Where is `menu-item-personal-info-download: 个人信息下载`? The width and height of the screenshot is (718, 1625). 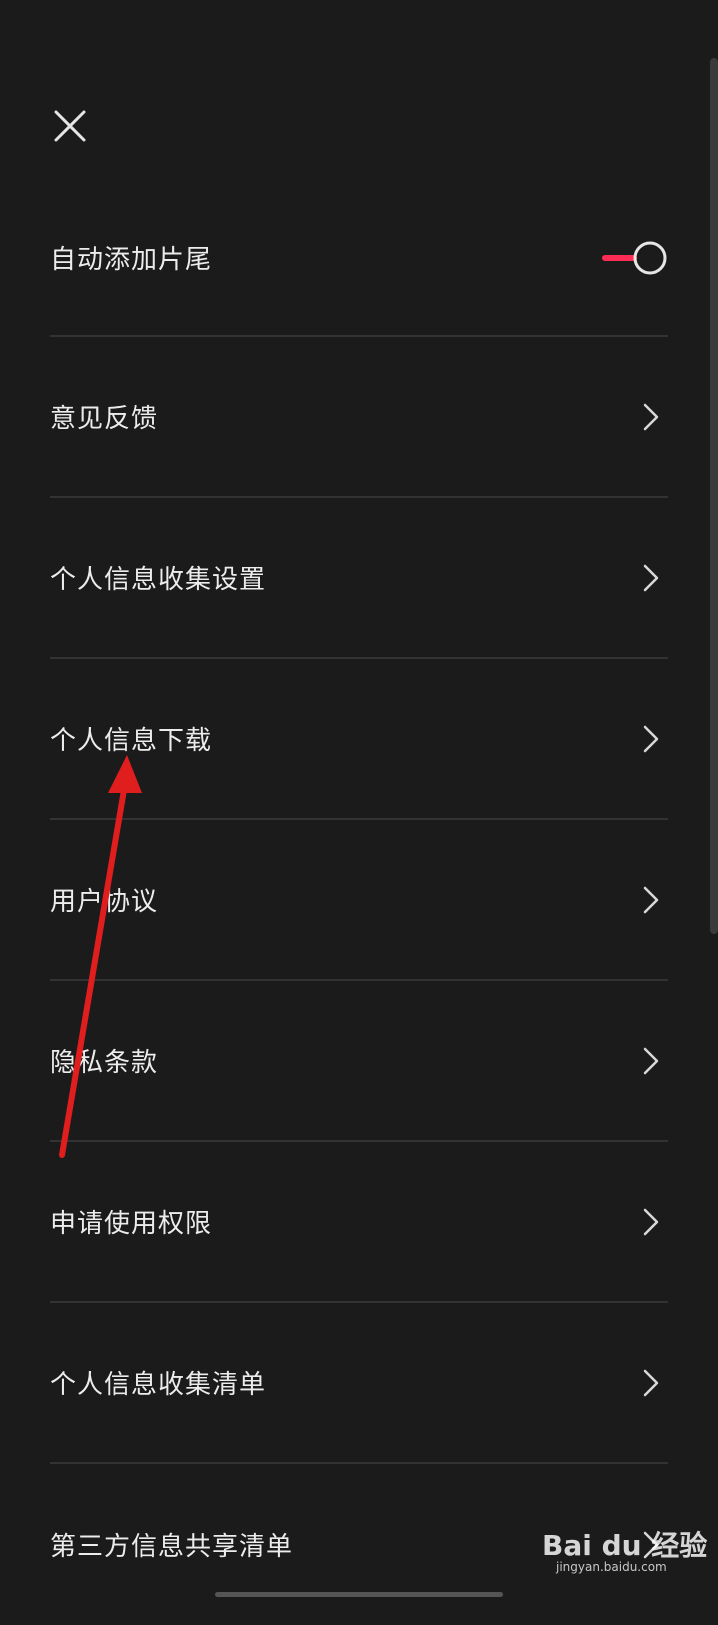 menu-item-personal-info-download: 个人信息下载 is located at coordinates (359, 739).